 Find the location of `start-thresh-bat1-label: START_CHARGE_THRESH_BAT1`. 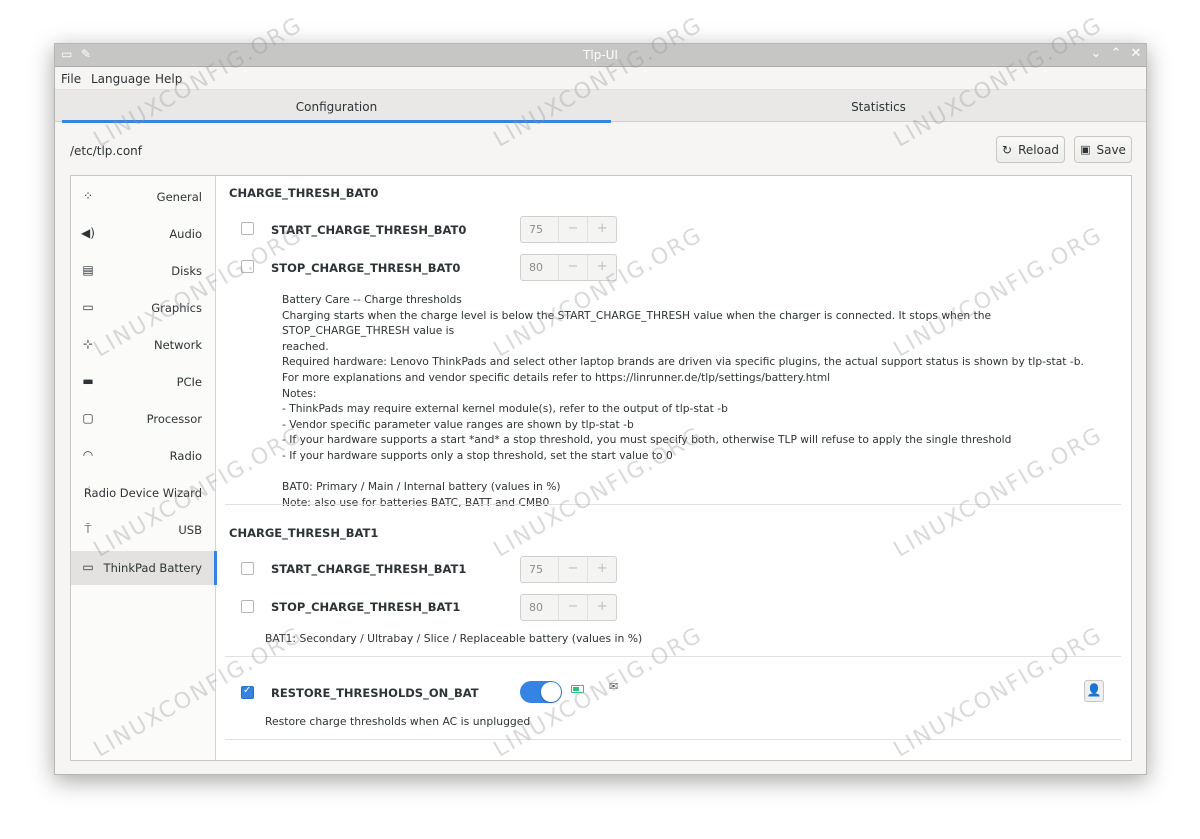

start-thresh-bat1-label: START_CHARGE_THRESH_BAT1 is located at coordinates (369, 569).